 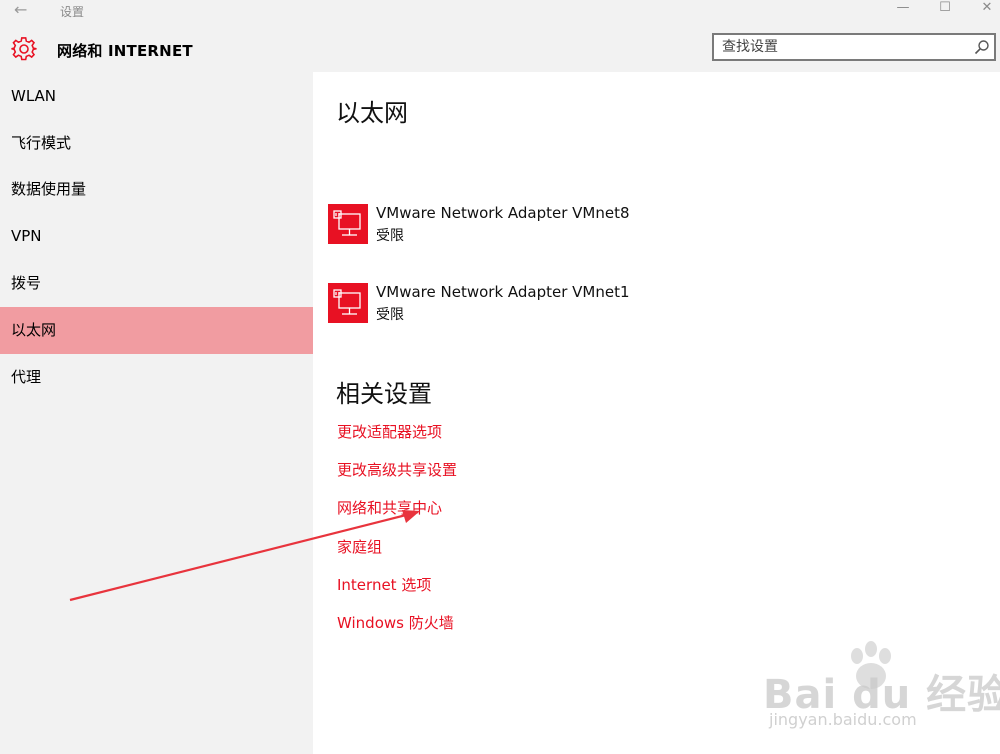 I want to click on link-change-adapter-options: 更改适配器选项, so click(x=389, y=431).